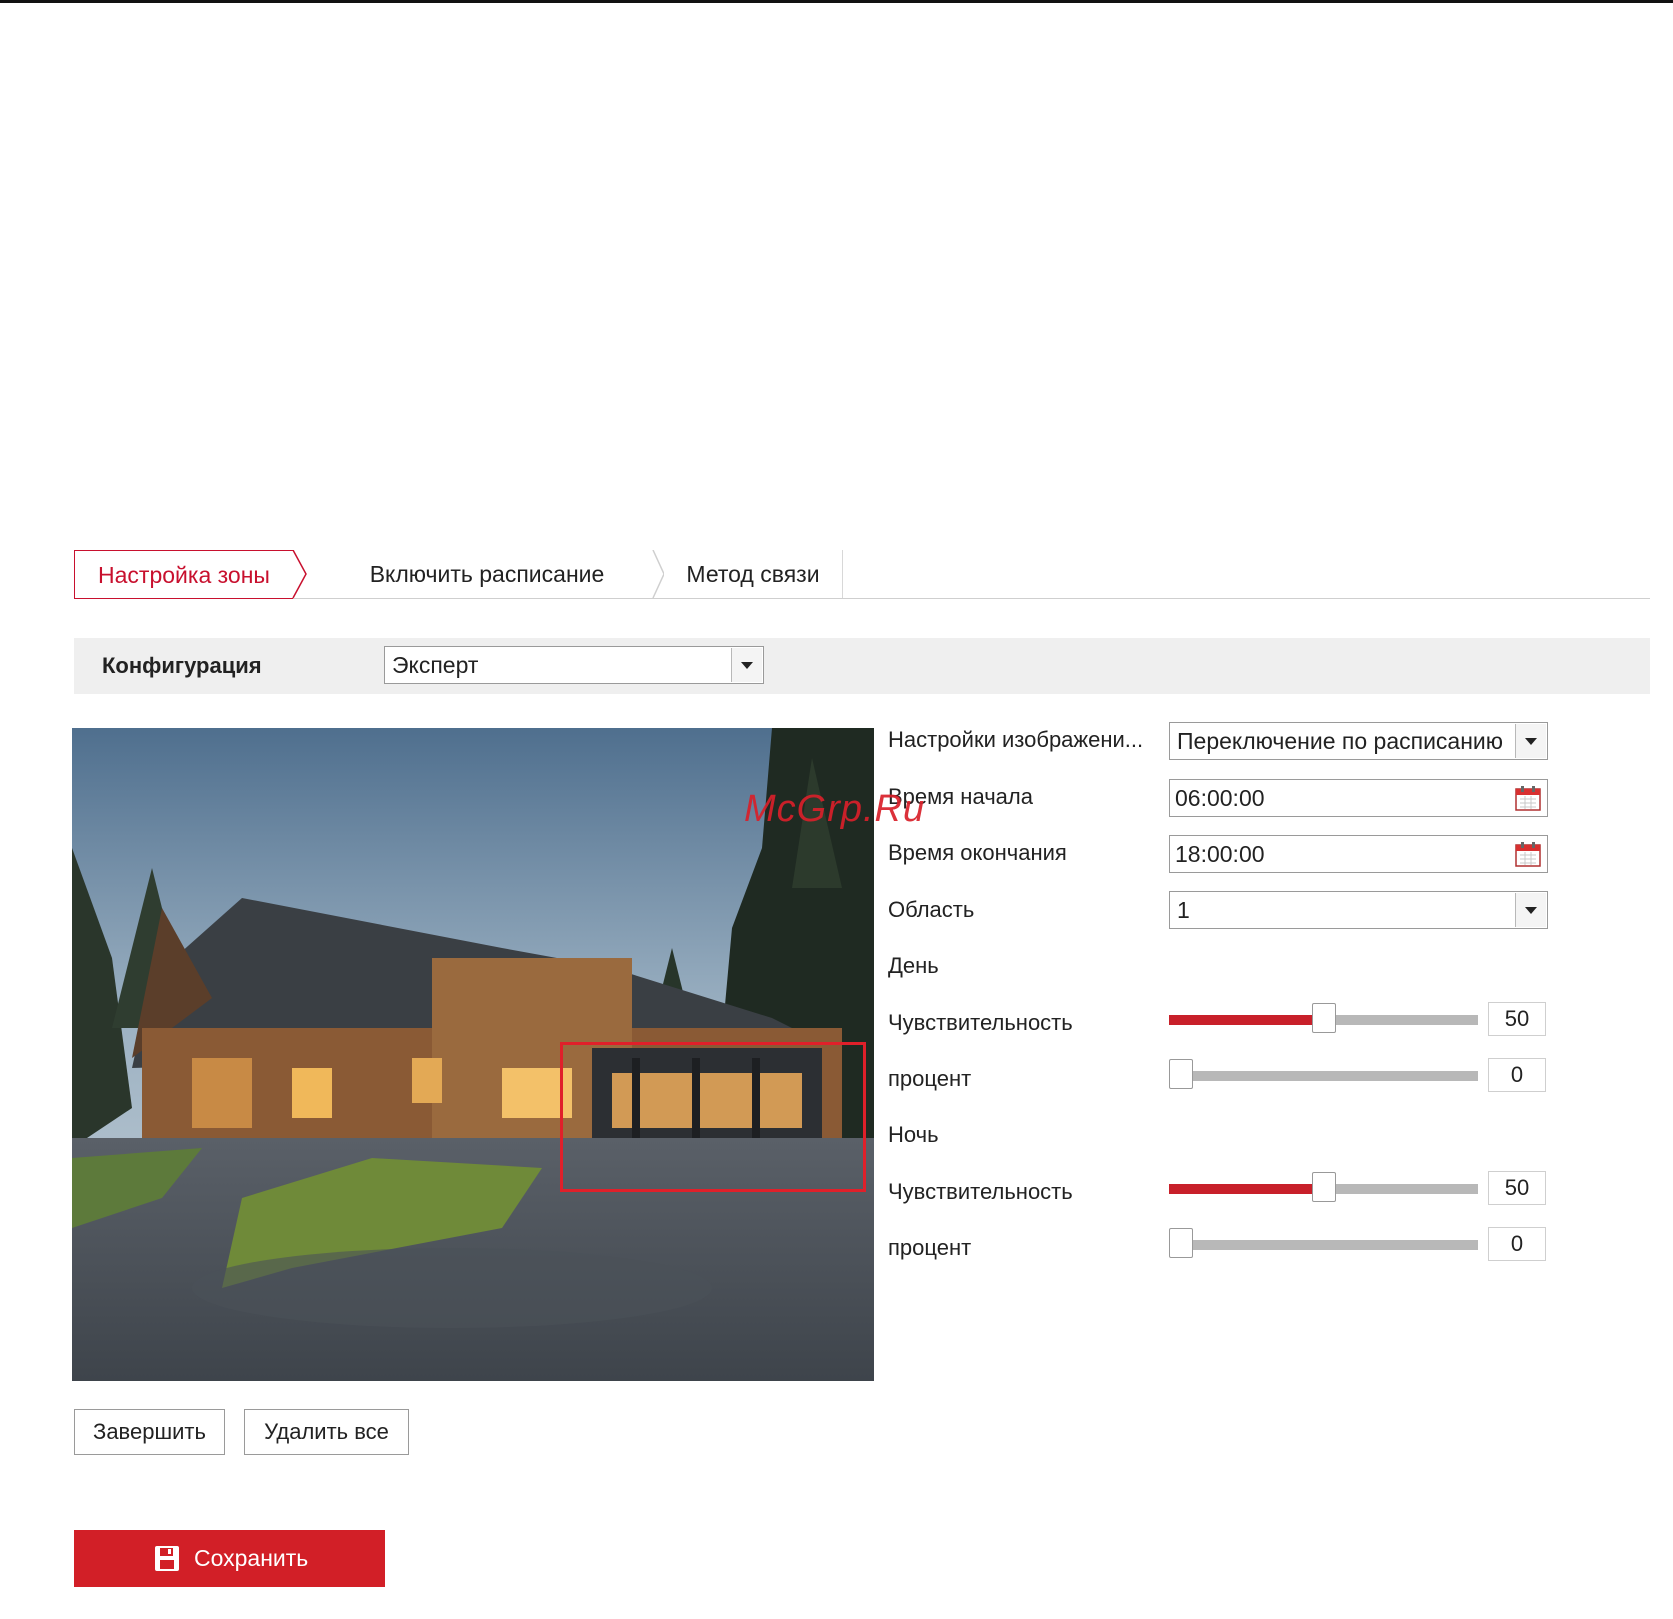  What do you see at coordinates (1220, 854) in the screenshot?
I see `end-time-value: 18:00:00` at bounding box center [1220, 854].